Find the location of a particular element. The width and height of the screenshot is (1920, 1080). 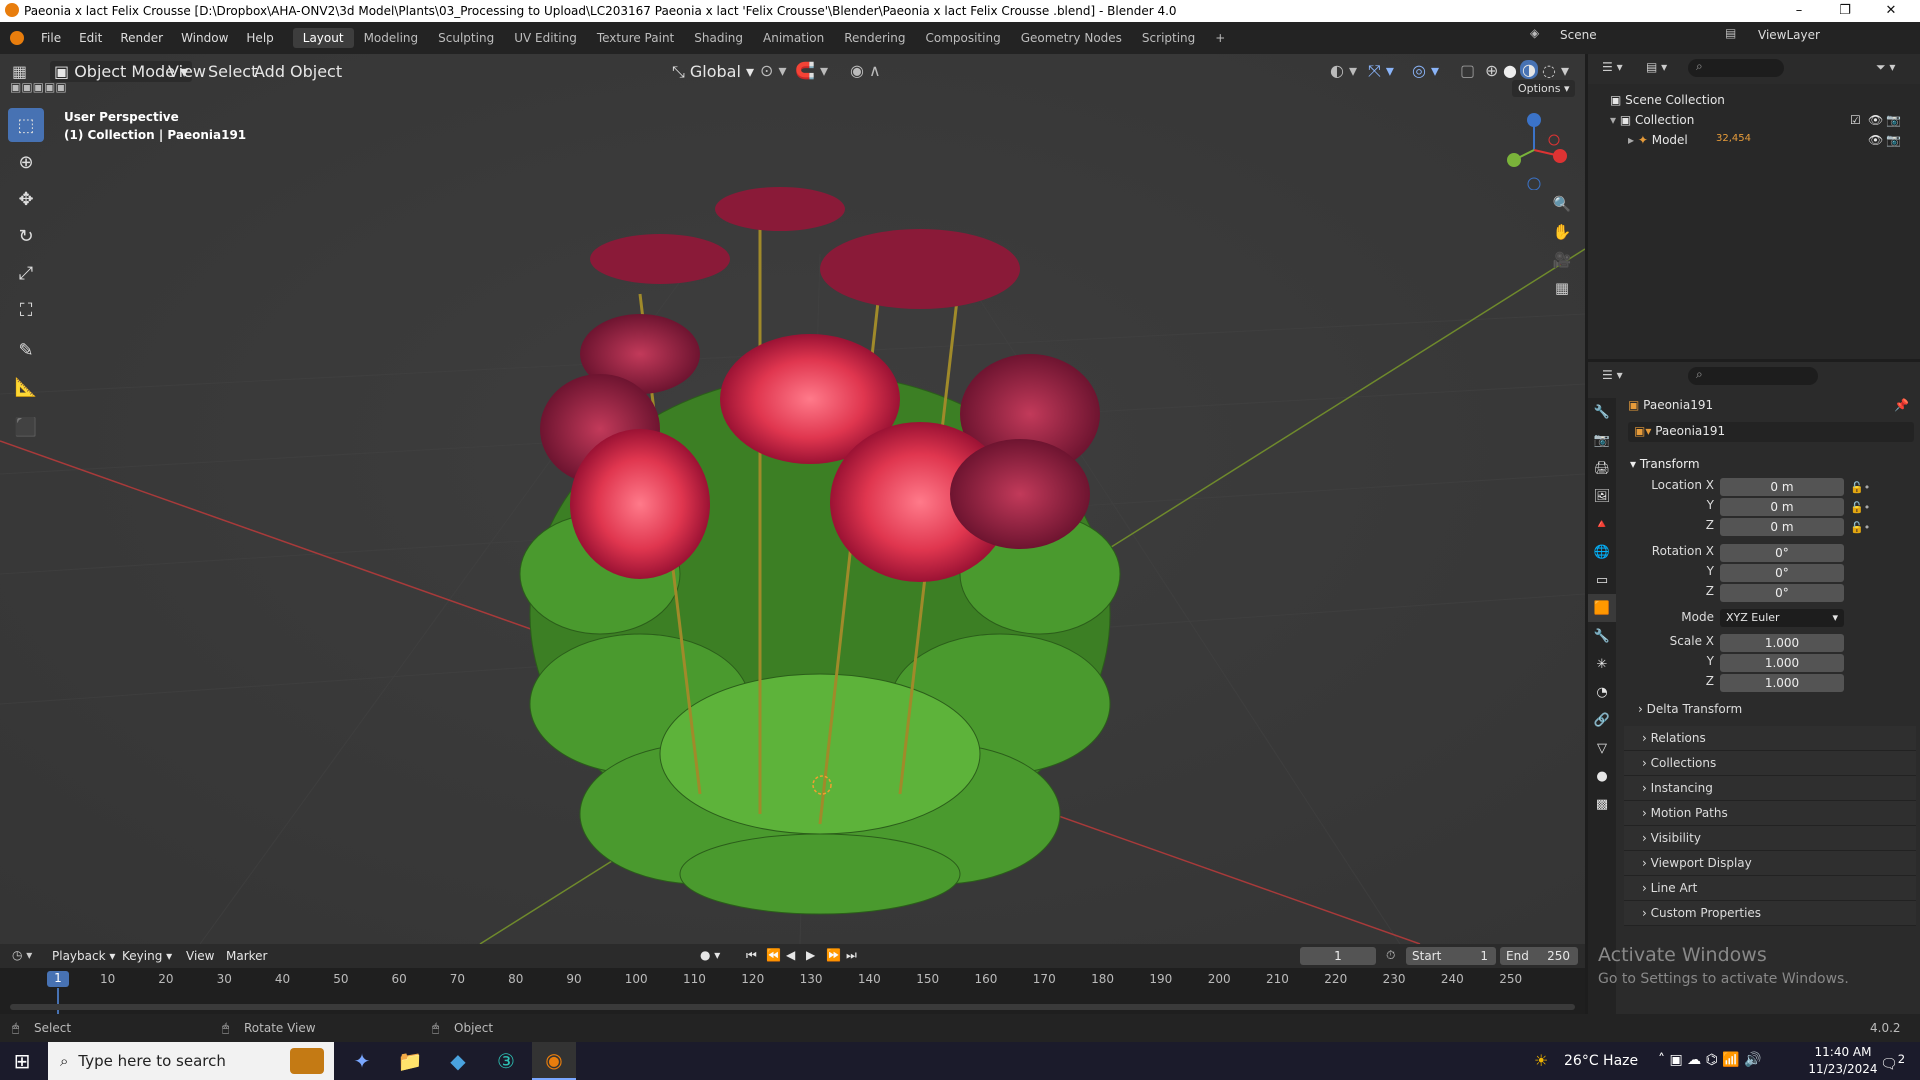

proportional-edit-icon: ◉ ∧ is located at coordinates (865, 70).